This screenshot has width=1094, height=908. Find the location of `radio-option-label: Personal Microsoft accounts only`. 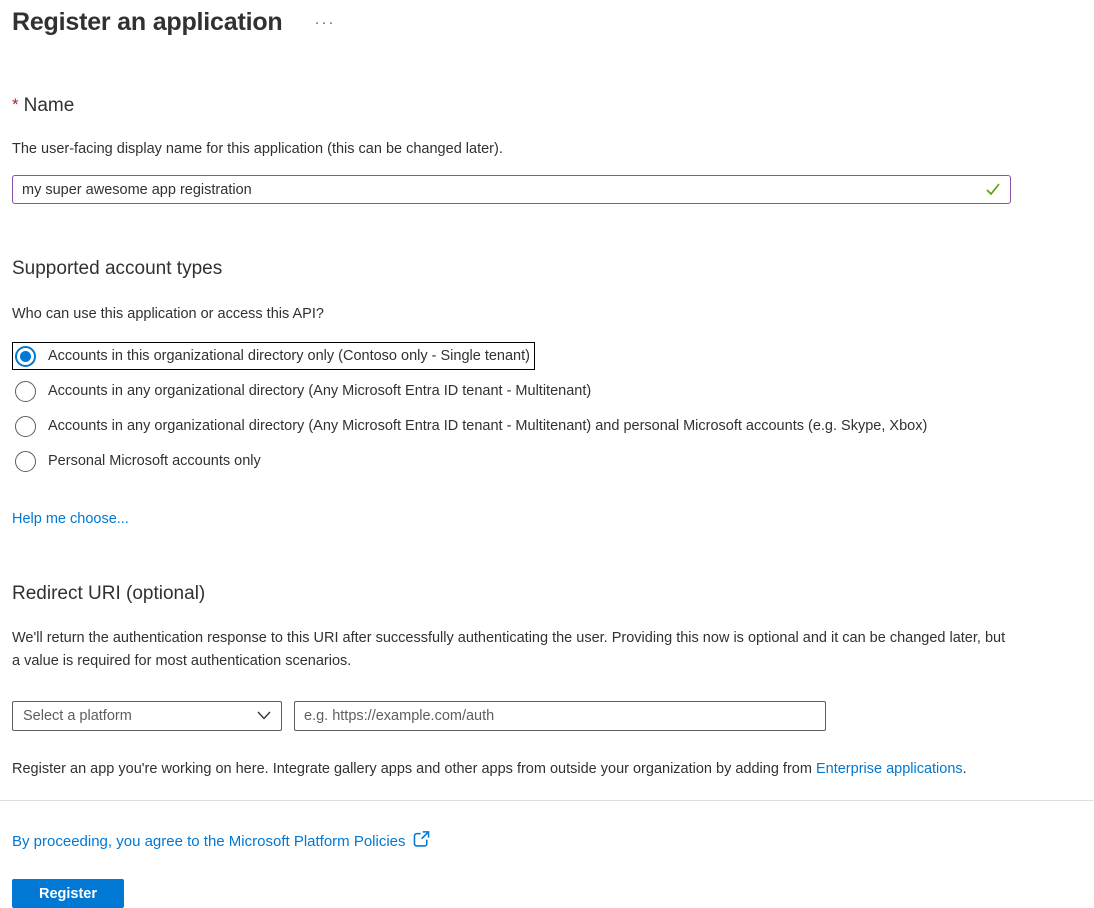

radio-option-label: Personal Microsoft accounts only is located at coordinates (154, 461).